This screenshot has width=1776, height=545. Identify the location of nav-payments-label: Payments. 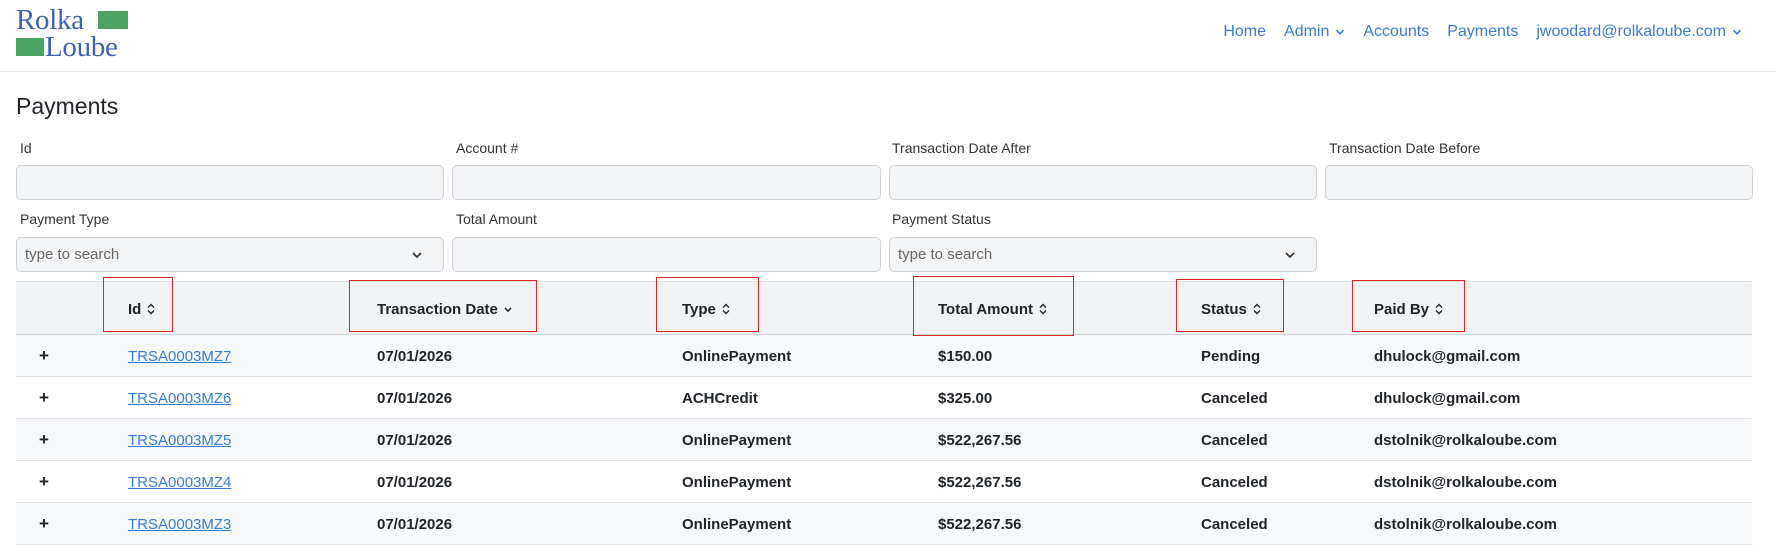
(1483, 31).